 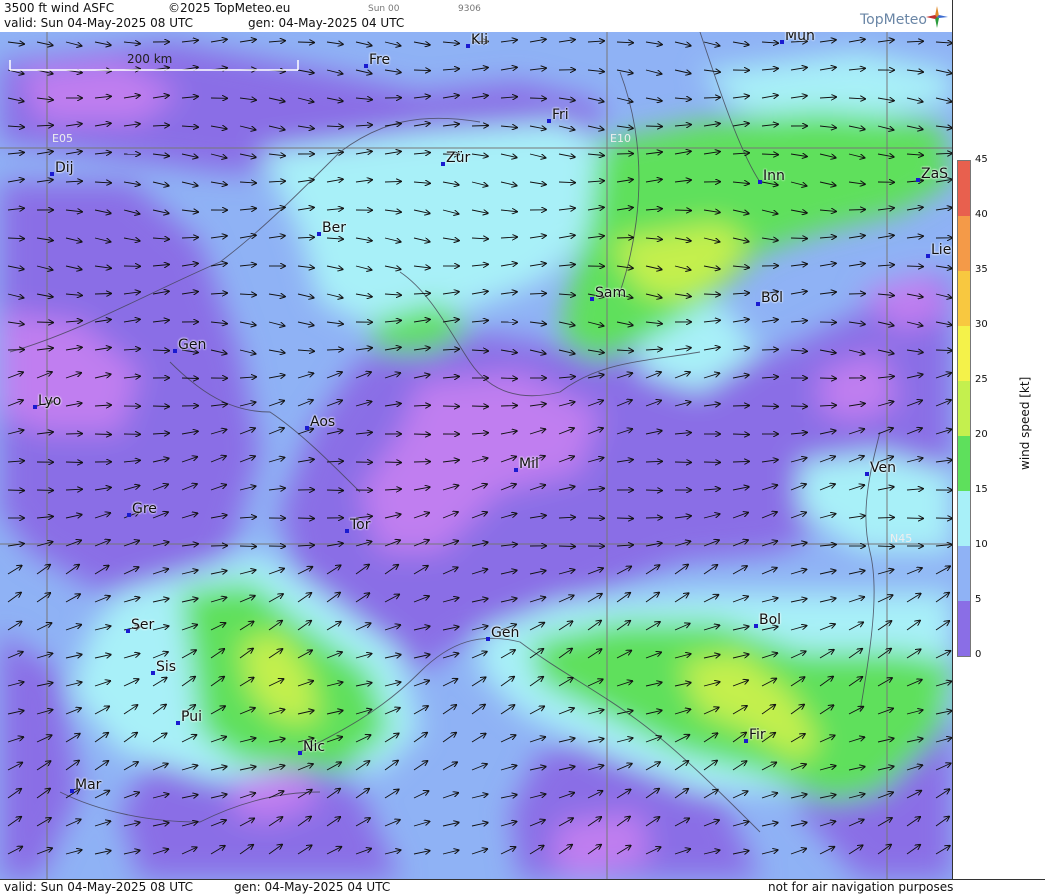 I want to click on legend-tick-label: 45, so click(x=981, y=159).